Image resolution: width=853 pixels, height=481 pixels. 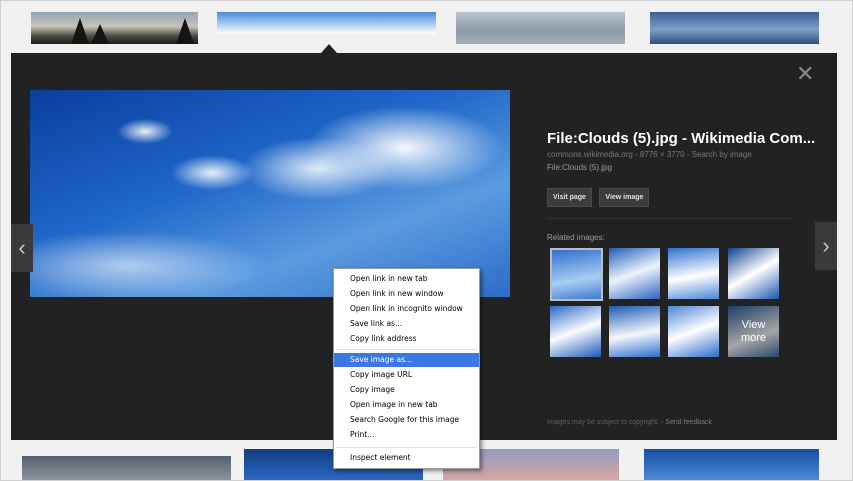 I want to click on related-images-label: Related images:, so click(x=576, y=237).